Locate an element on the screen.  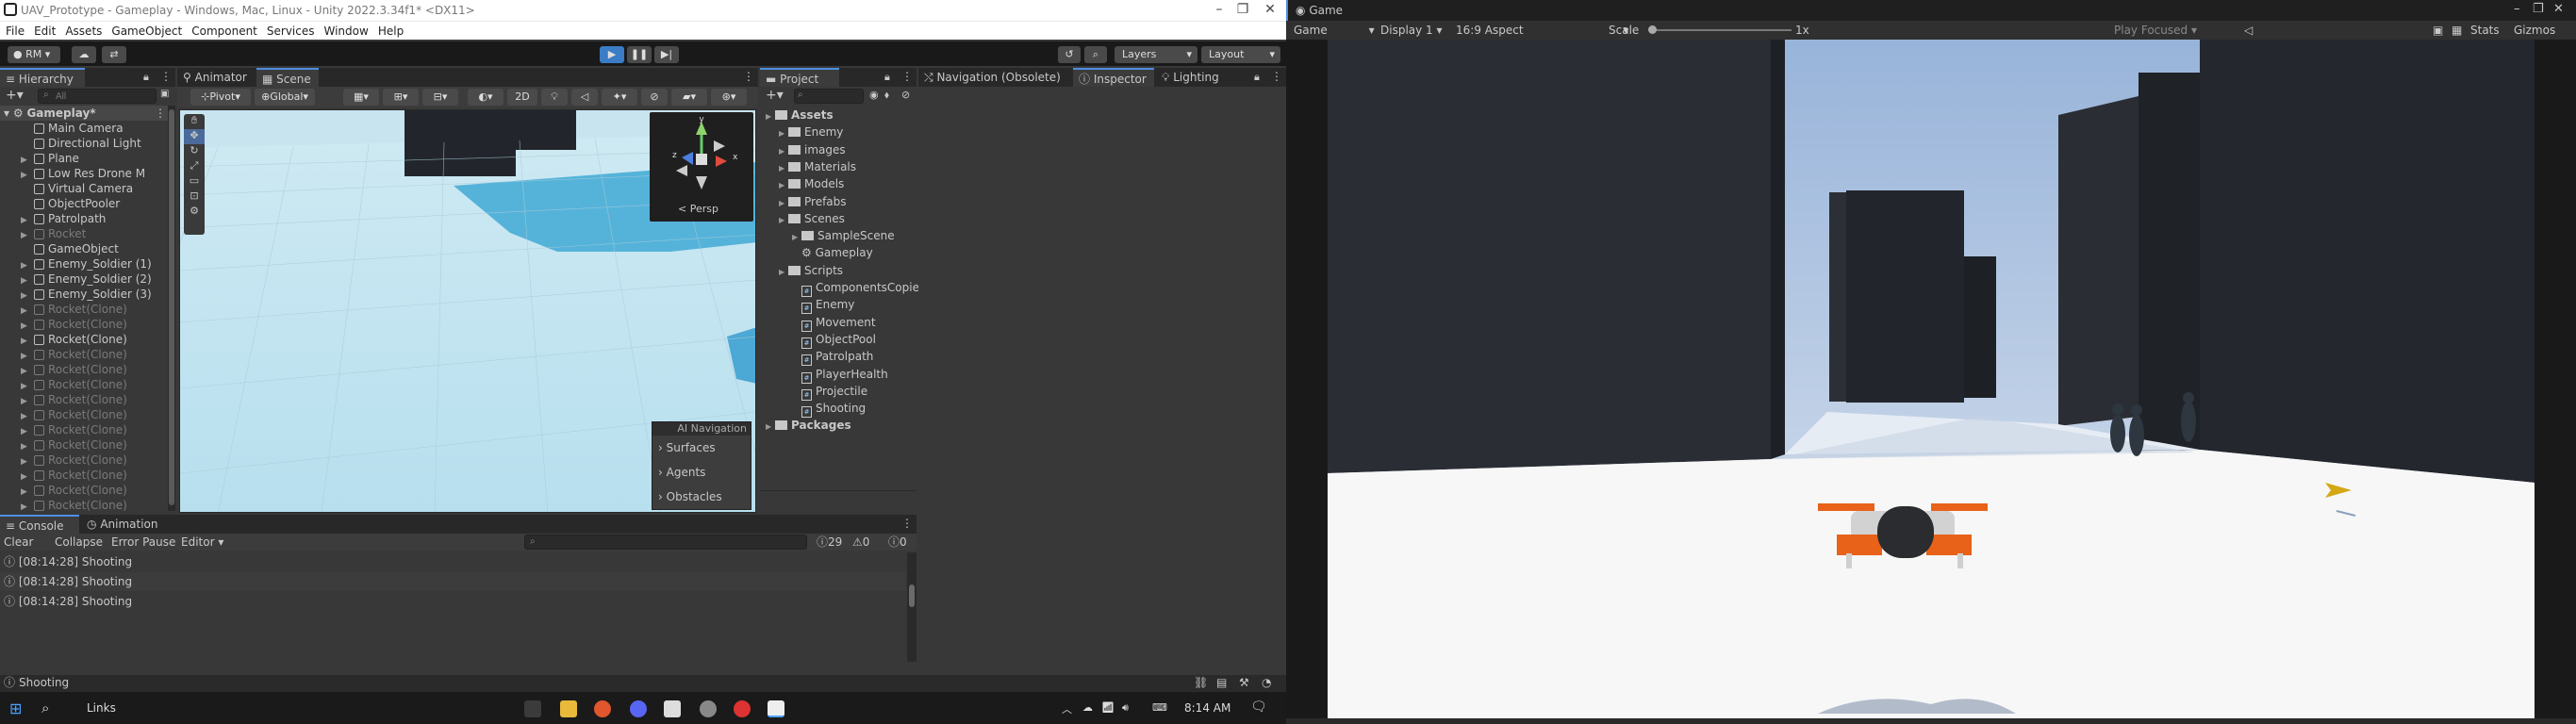
project-item: ▶ Scripts is located at coordinates (811, 270).